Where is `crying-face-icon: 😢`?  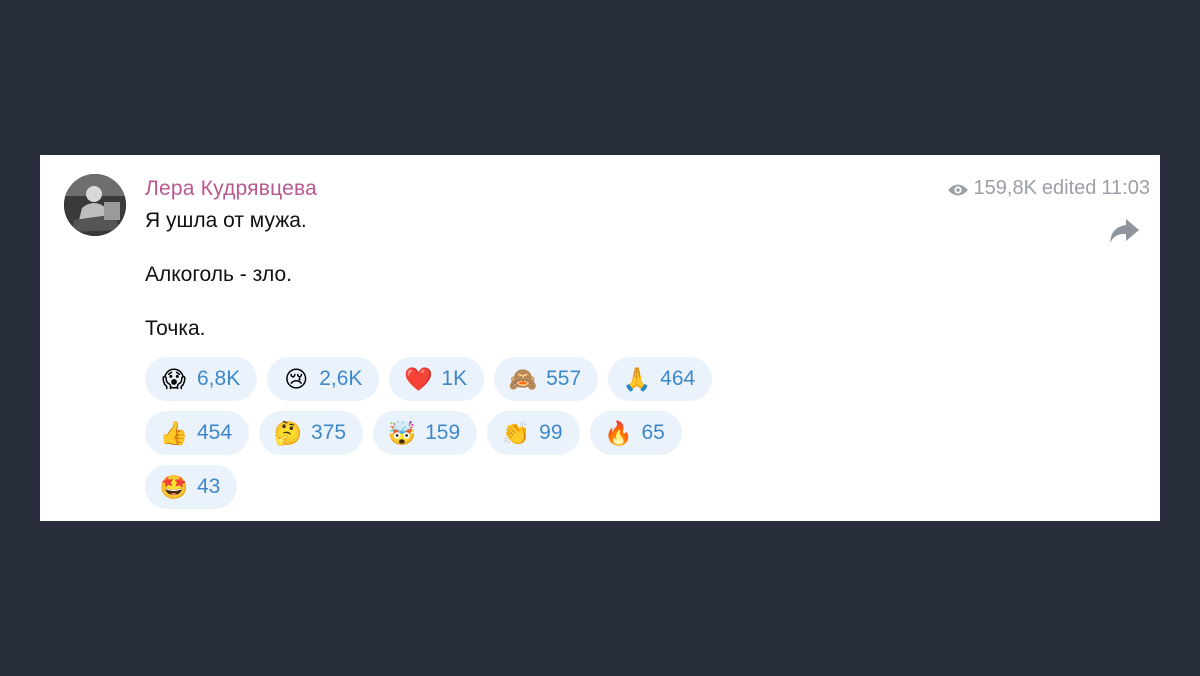 crying-face-icon: 😢 is located at coordinates (296, 378).